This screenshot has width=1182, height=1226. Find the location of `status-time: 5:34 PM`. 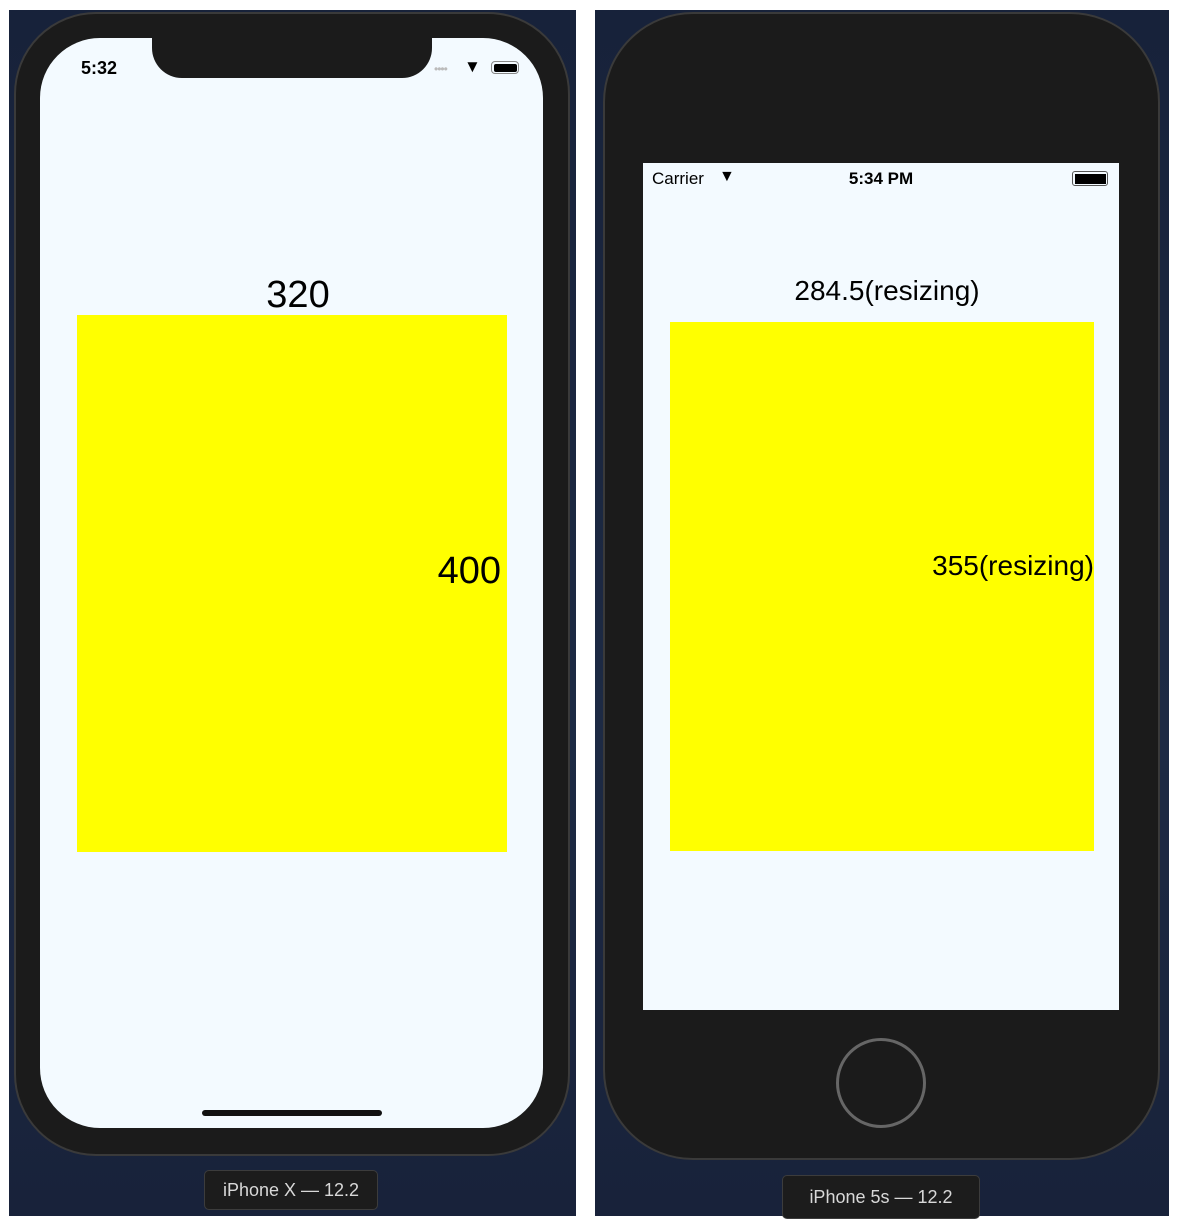

status-time: 5:34 PM is located at coordinates (881, 178).